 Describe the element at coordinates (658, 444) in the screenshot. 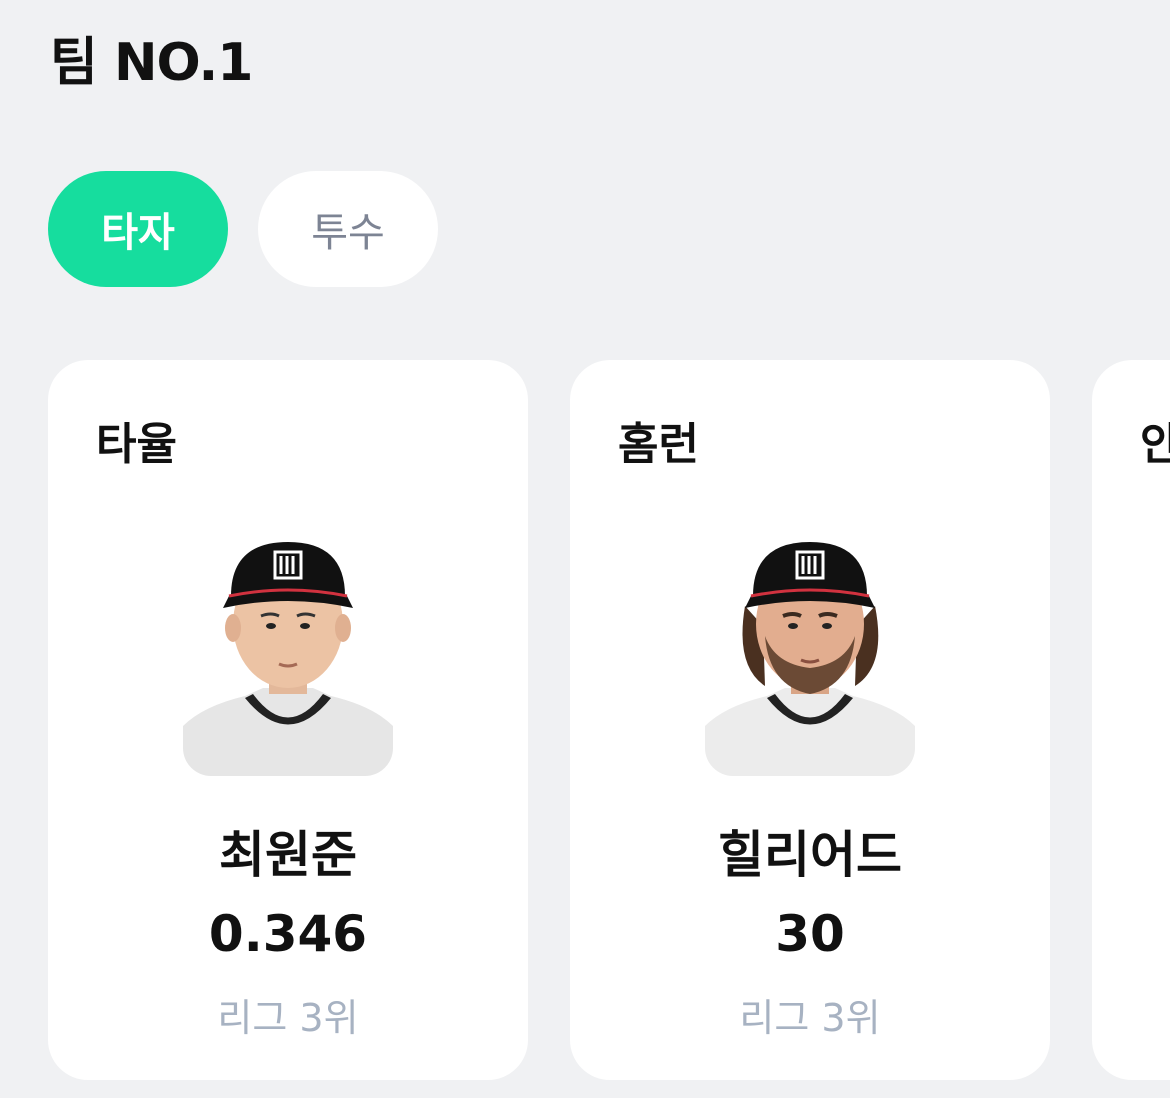

I see `card-category: 홈런` at that location.